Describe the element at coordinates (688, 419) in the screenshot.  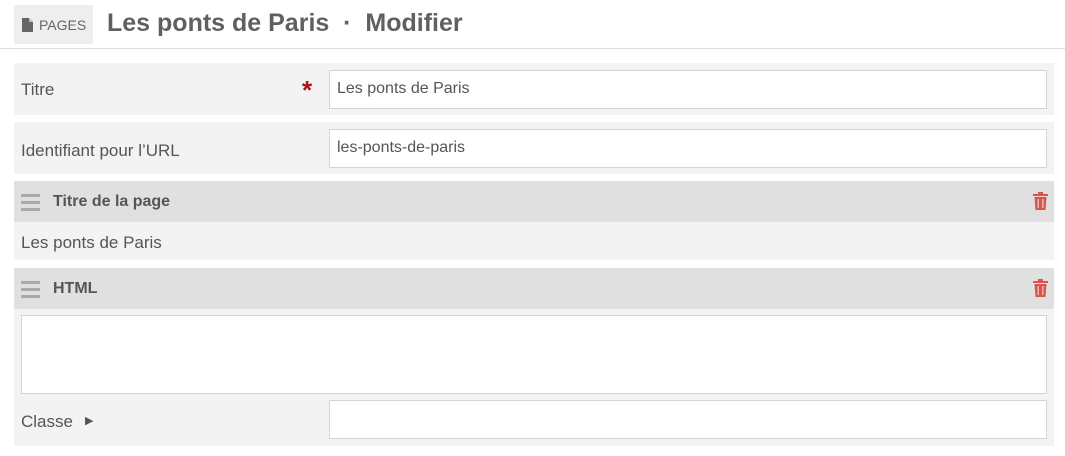
I see `classe-input` at that location.